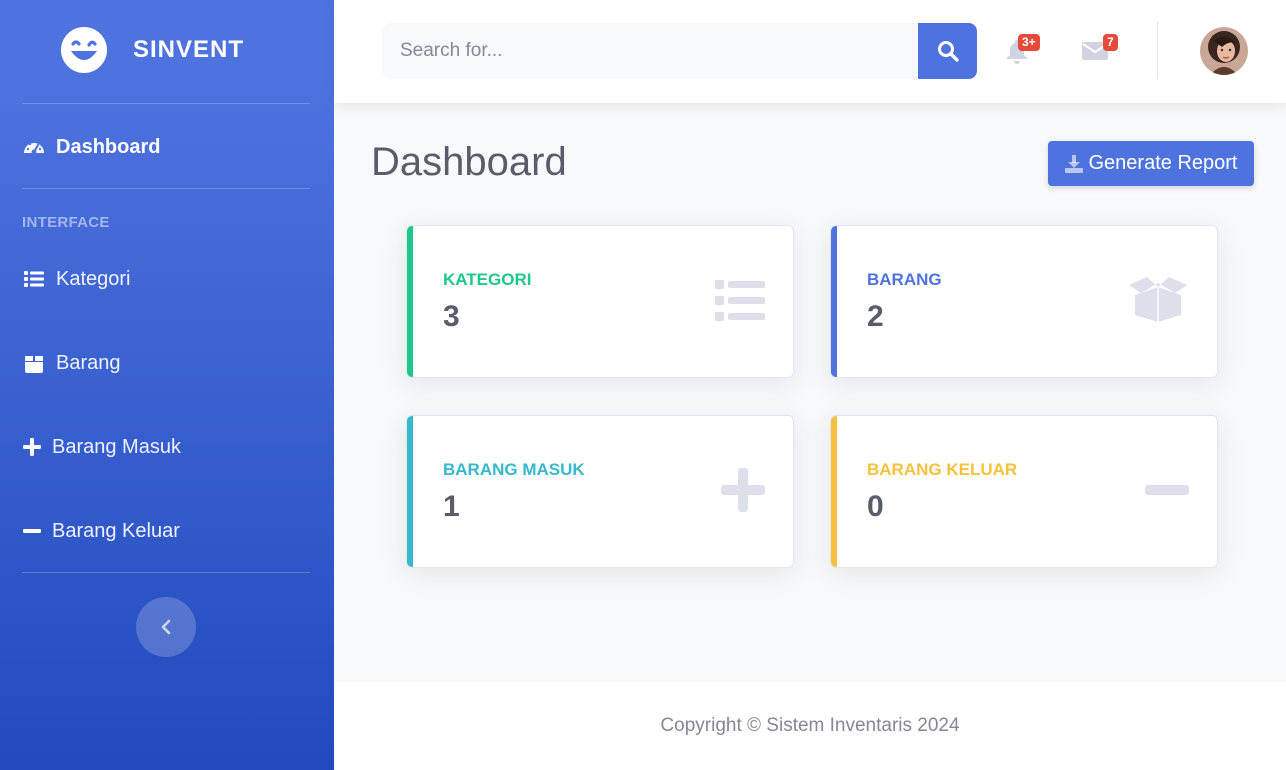 The image size is (1286, 770). What do you see at coordinates (451, 506) in the screenshot?
I see `card-value: 1` at bounding box center [451, 506].